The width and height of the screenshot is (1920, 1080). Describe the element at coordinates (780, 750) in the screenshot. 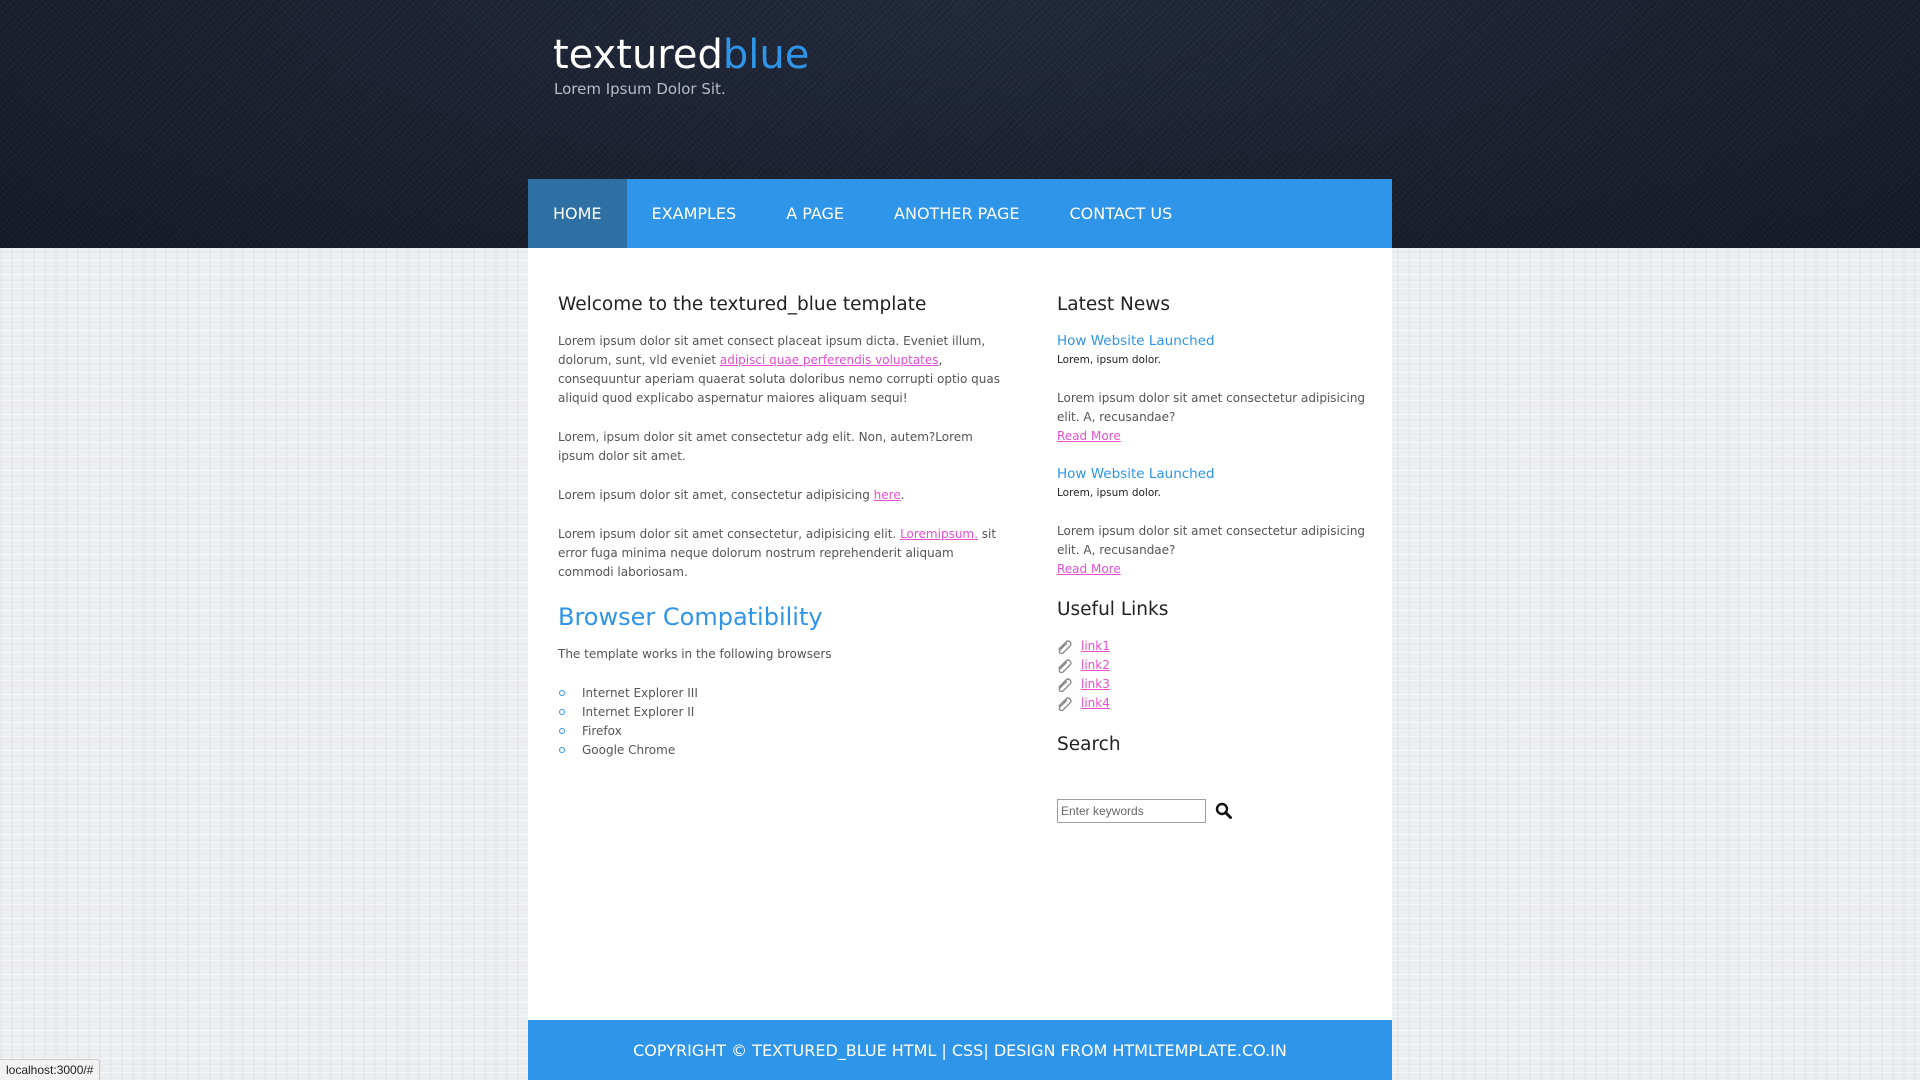

I see `list-item: Google Chrome` at that location.